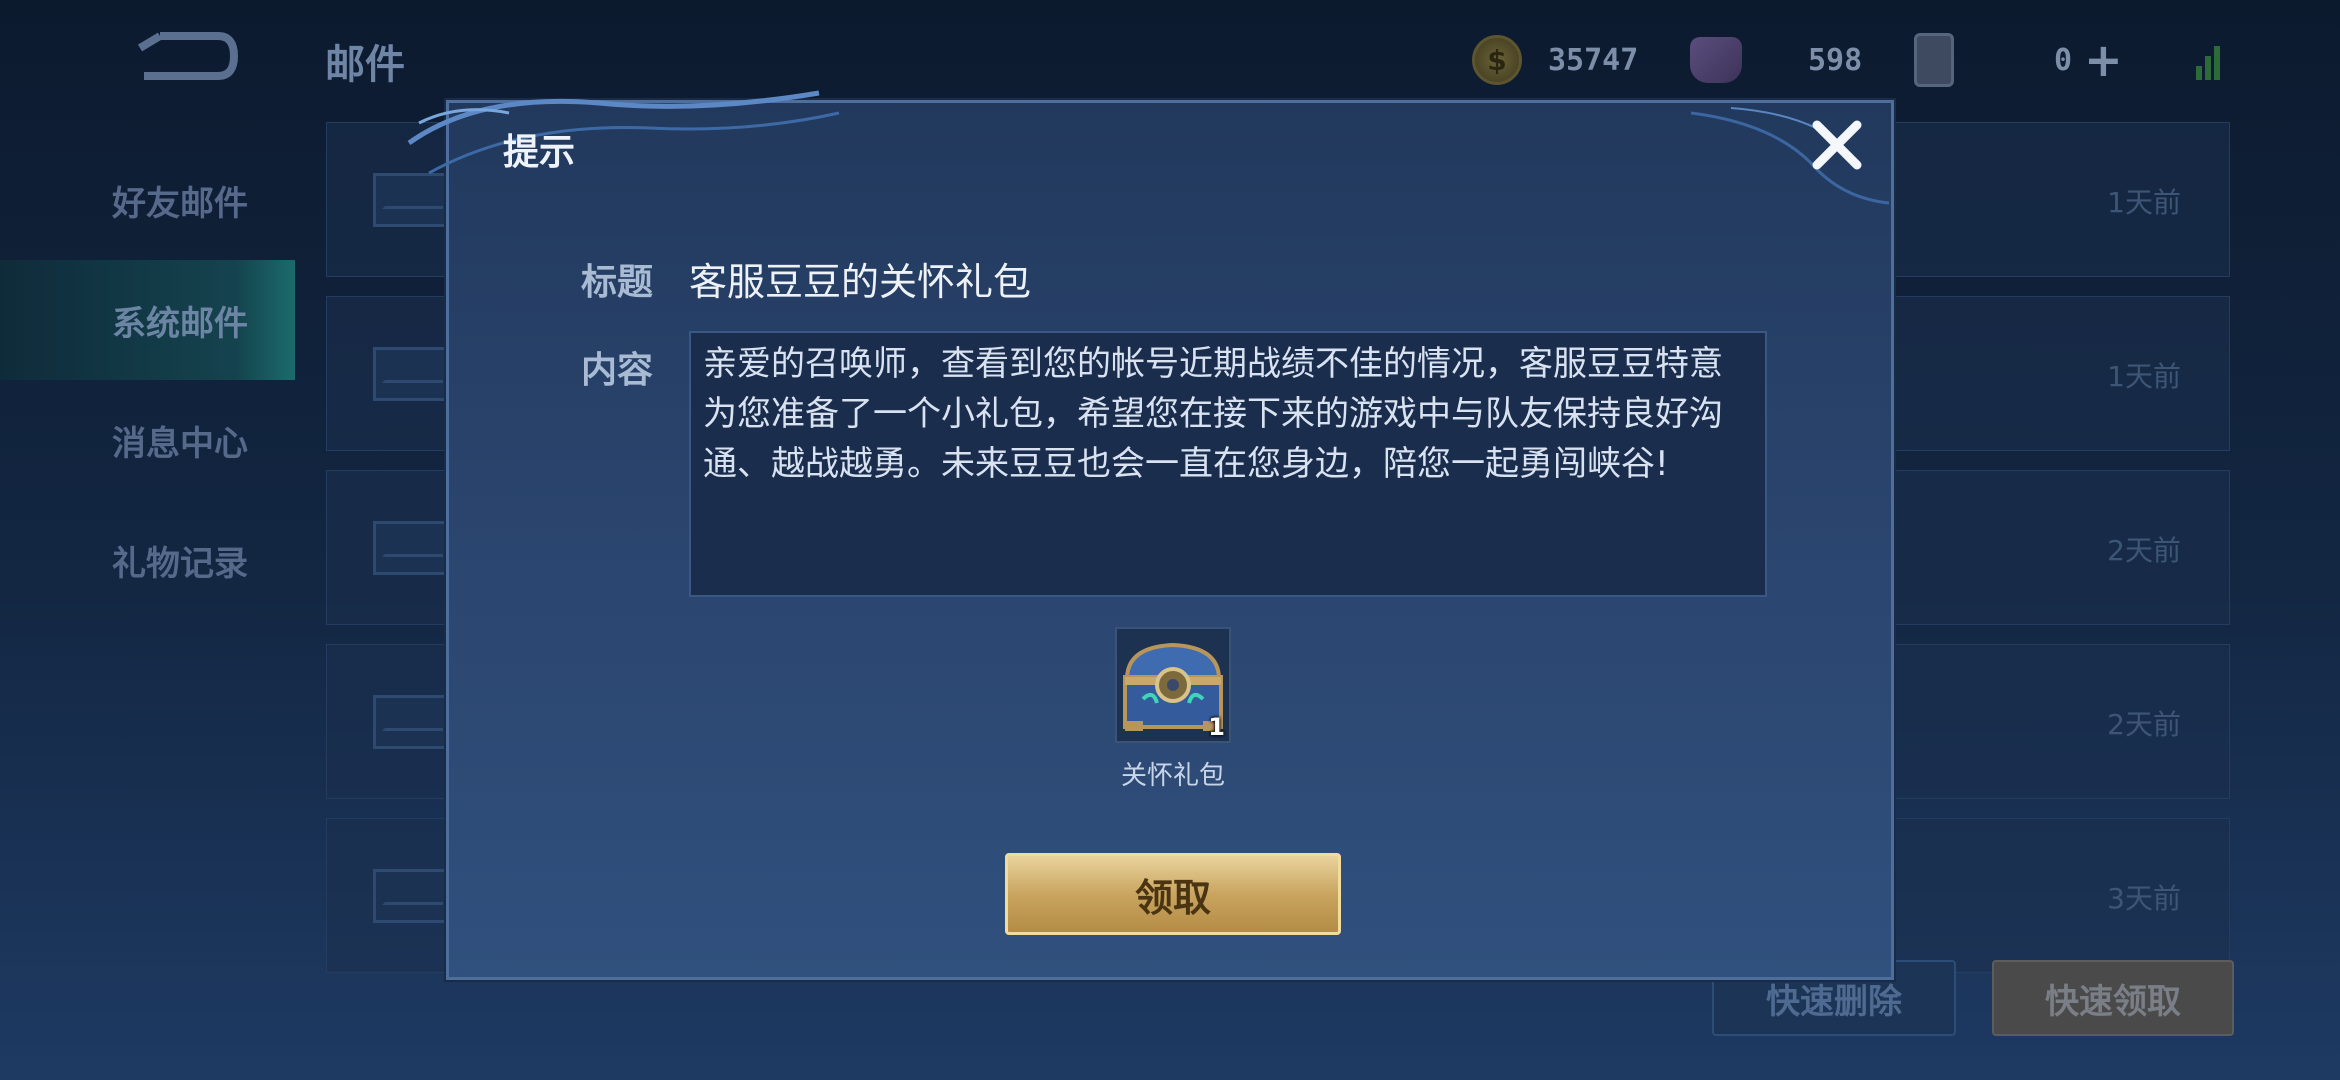  What do you see at coordinates (1835, 60) in the screenshot?
I see `gem-amount: 598` at bounding box center [1835, 60].